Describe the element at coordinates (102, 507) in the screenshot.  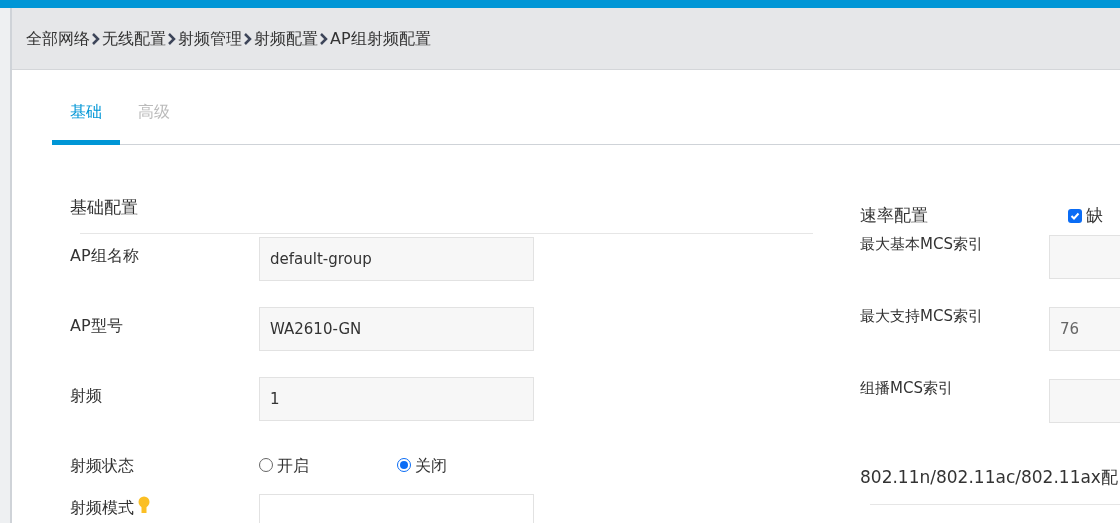
I see `field-label: 射频模式` at that location.